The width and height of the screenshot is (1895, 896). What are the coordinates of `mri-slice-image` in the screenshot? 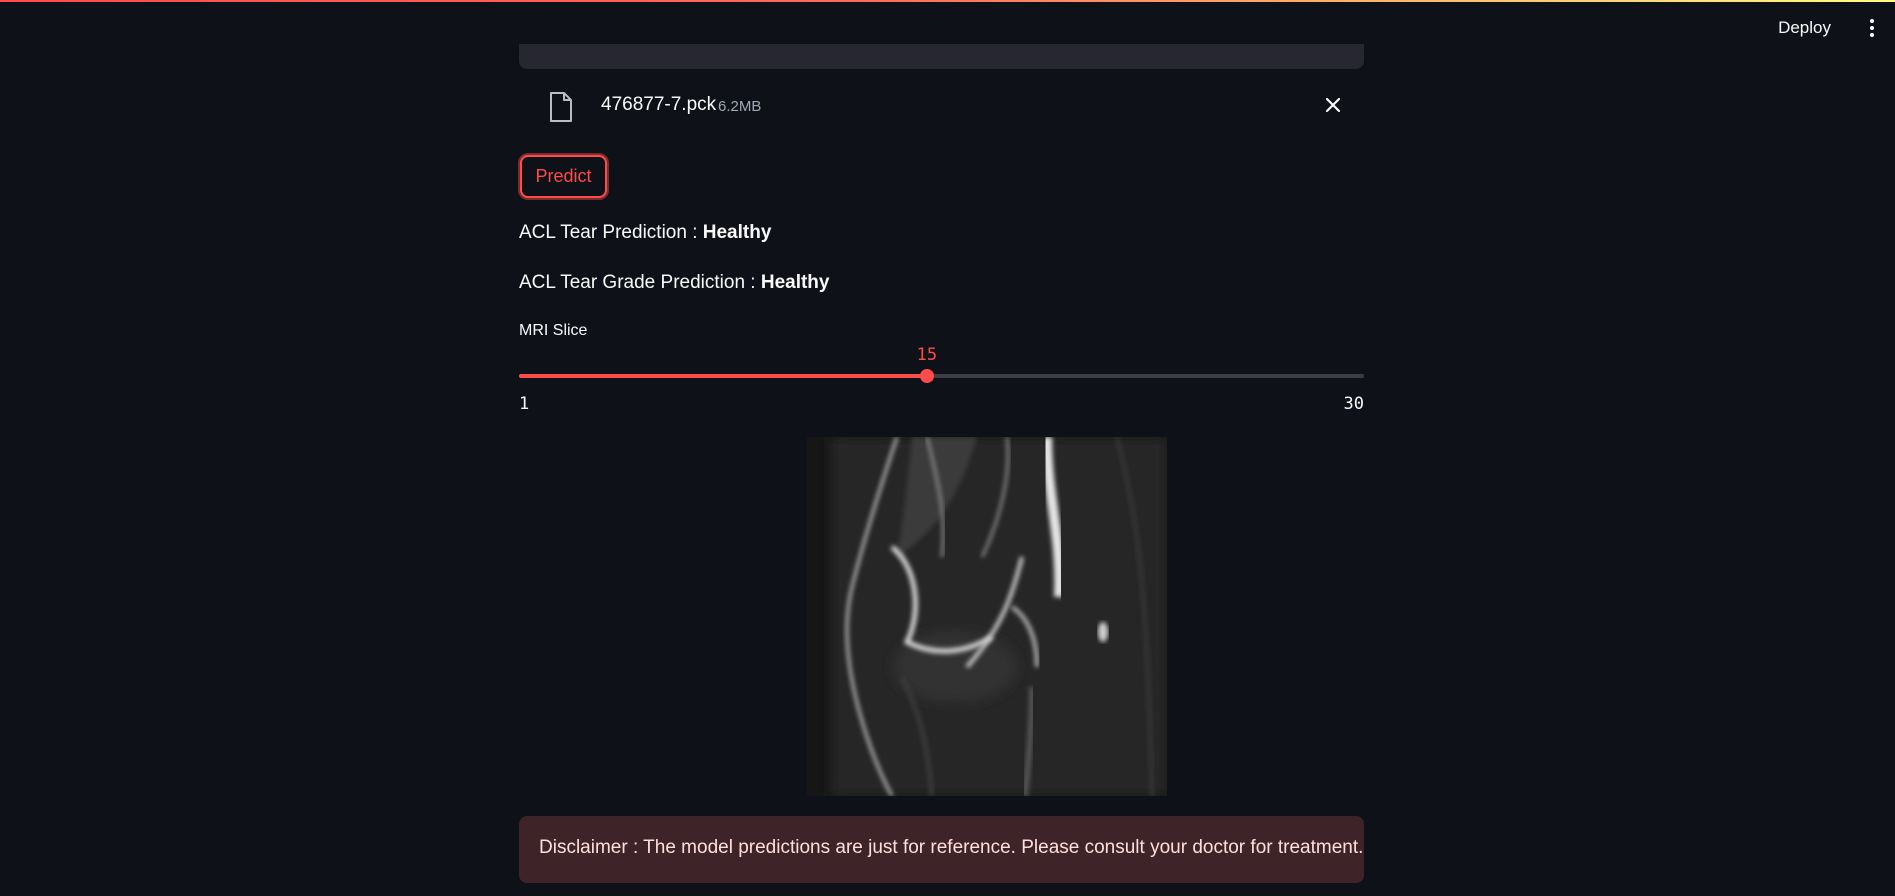 It's located at (987, 616).